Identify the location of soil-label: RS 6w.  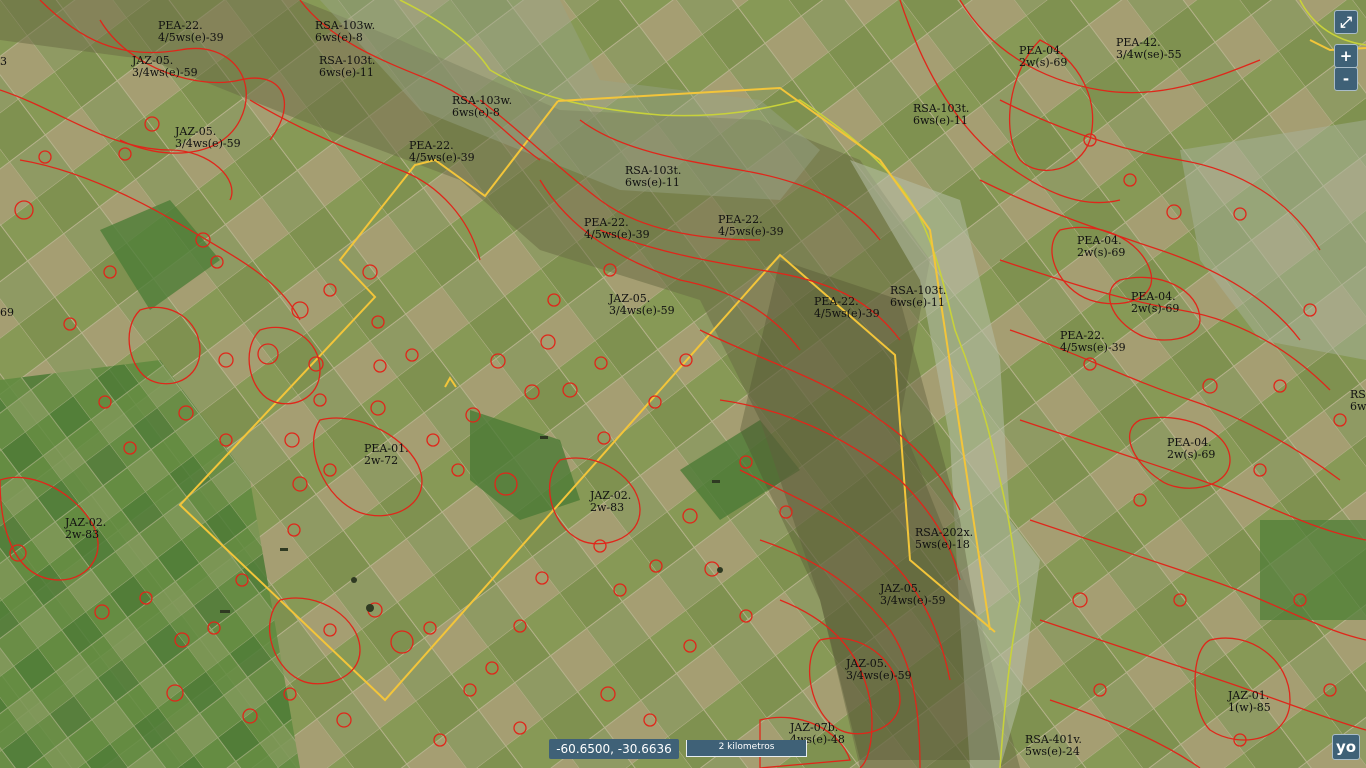
(1358, 400).